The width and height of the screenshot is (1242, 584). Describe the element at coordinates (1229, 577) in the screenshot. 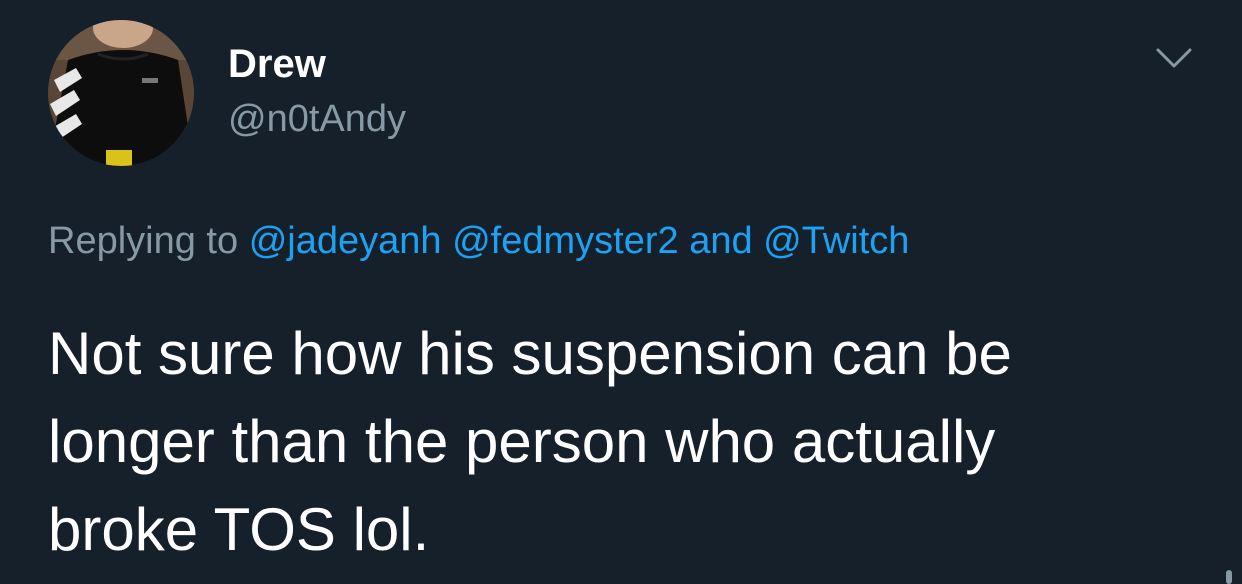

I see `scrollbar` at that location.